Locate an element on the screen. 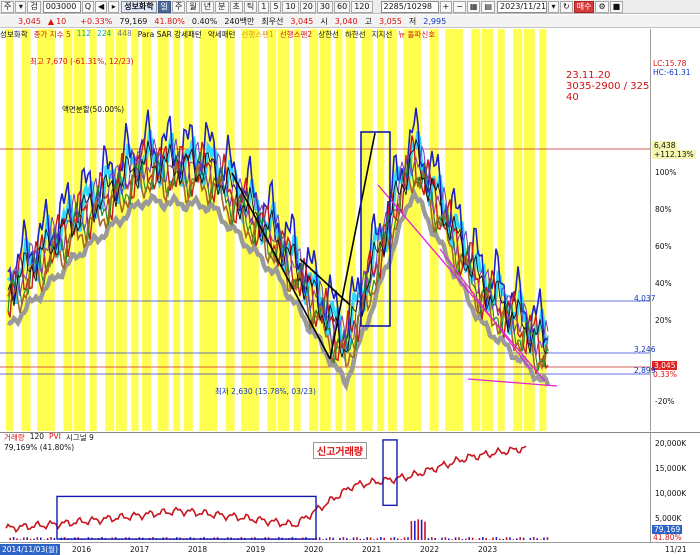  volume-box-right is located at coordinates (390, 473).